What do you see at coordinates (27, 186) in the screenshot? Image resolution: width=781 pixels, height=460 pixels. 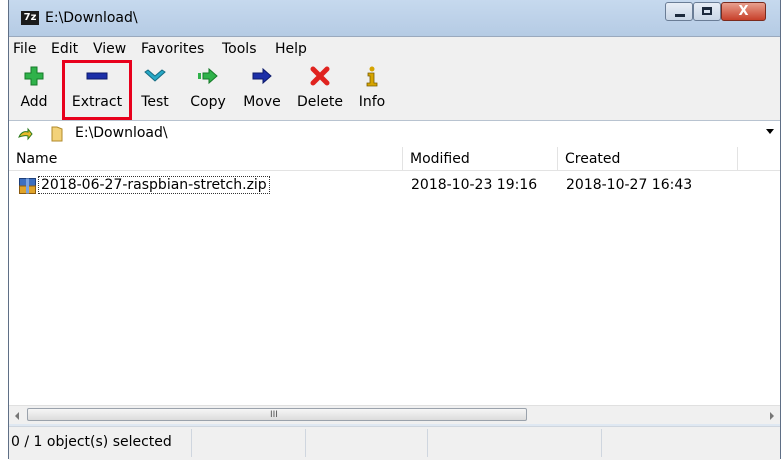 I see `zip-file-icon` at bounding box center [27, 186].